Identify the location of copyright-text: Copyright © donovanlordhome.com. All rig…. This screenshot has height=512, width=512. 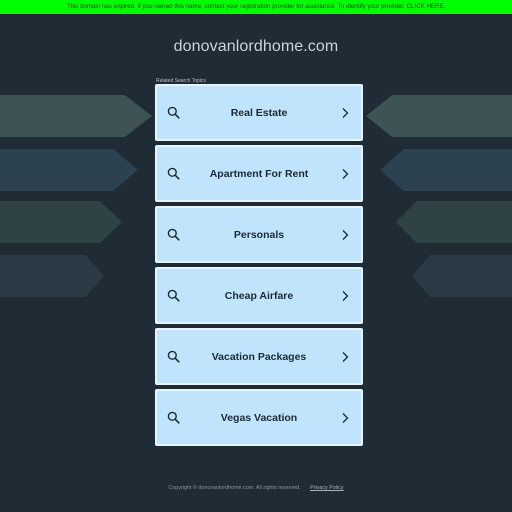
(234, 488).